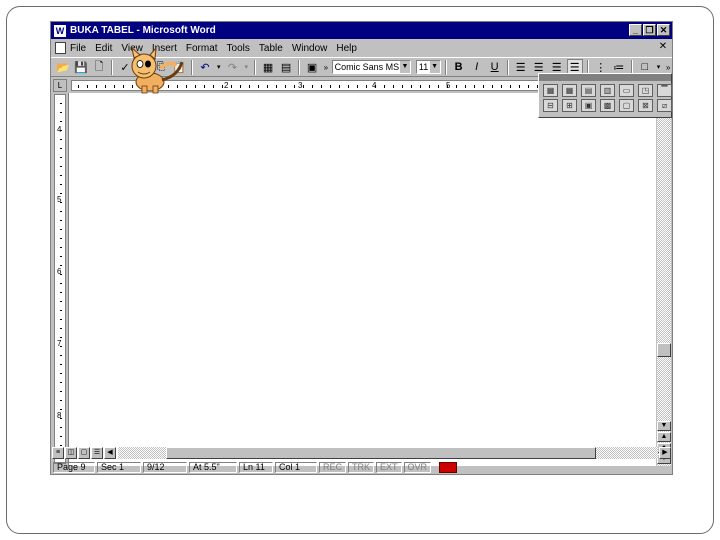  What do you see at coordinates (495, 67) in the screenshot?
I see `underline-button: U` at bounding box center [495, 67].